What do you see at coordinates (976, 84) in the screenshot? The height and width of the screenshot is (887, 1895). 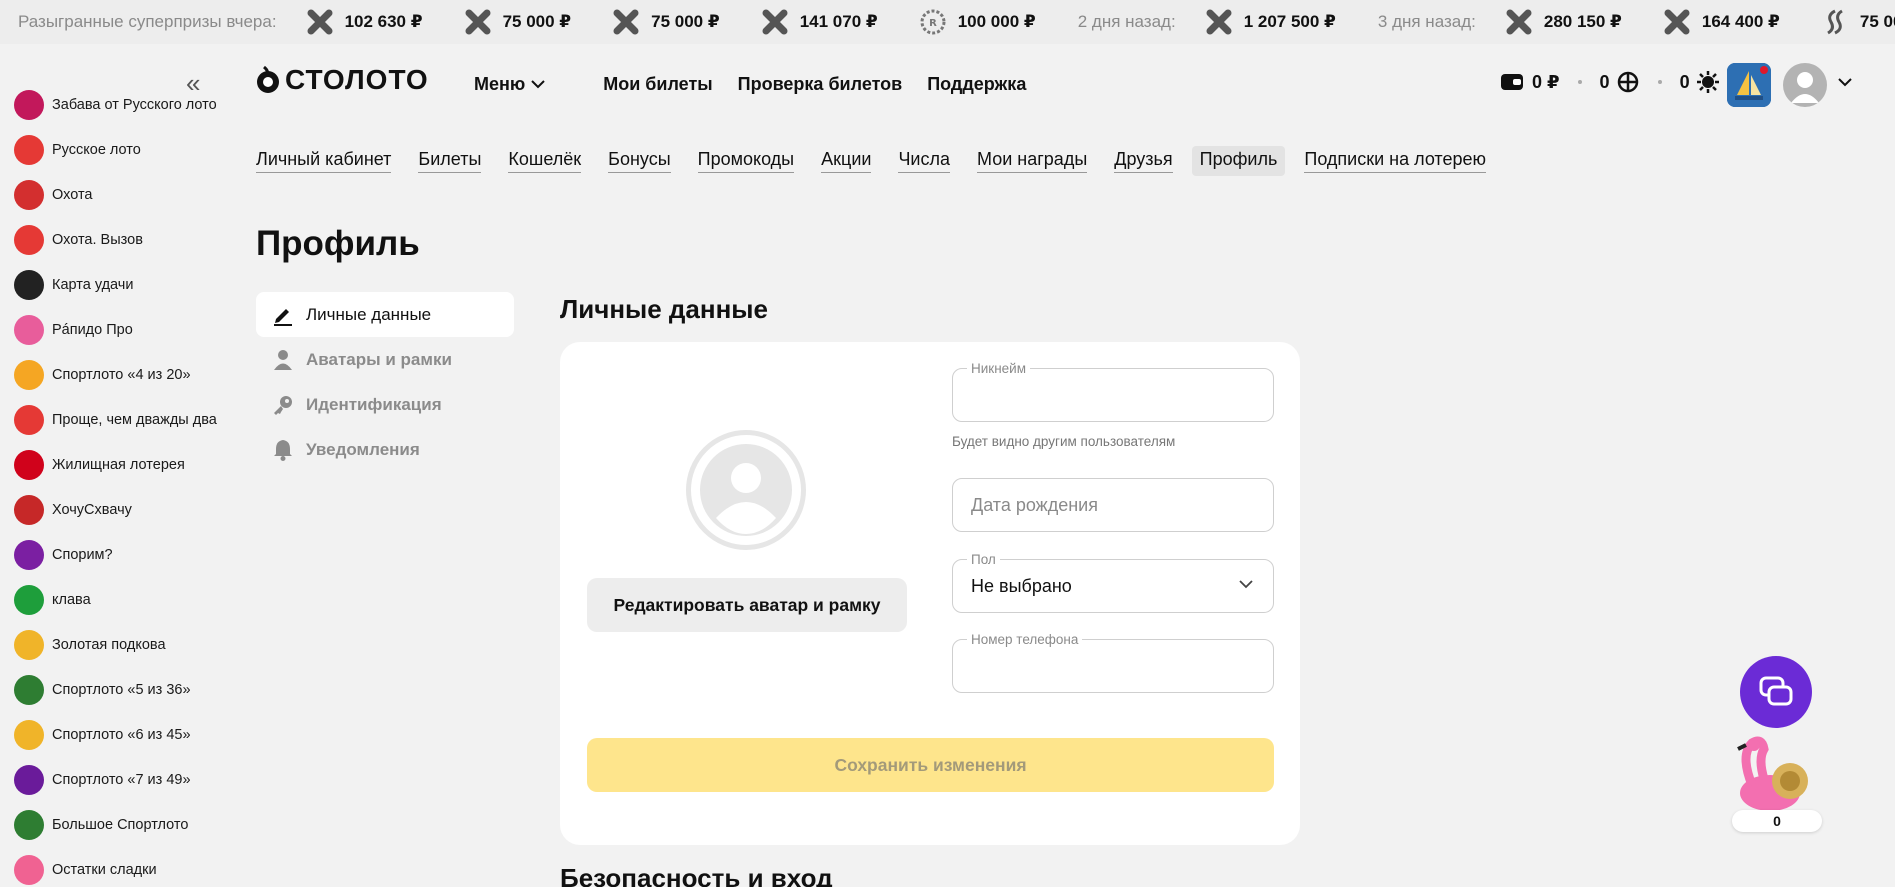 I see `nav-support: Поддержка` at bounding box center [976, 84].